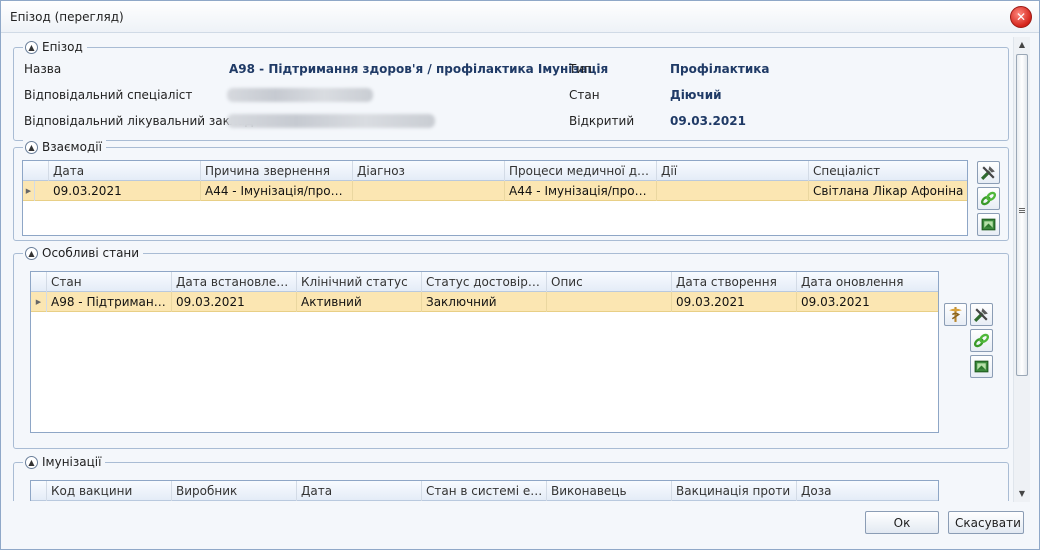  I want to click on col-header: Виконавець, so click(609, 491).